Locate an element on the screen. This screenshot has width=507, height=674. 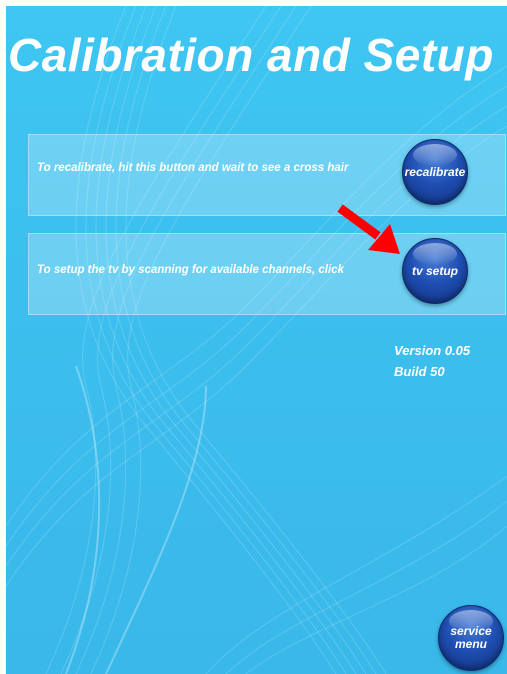
tv-setup-button-label: tv setup is located at coordinates (434, 270).